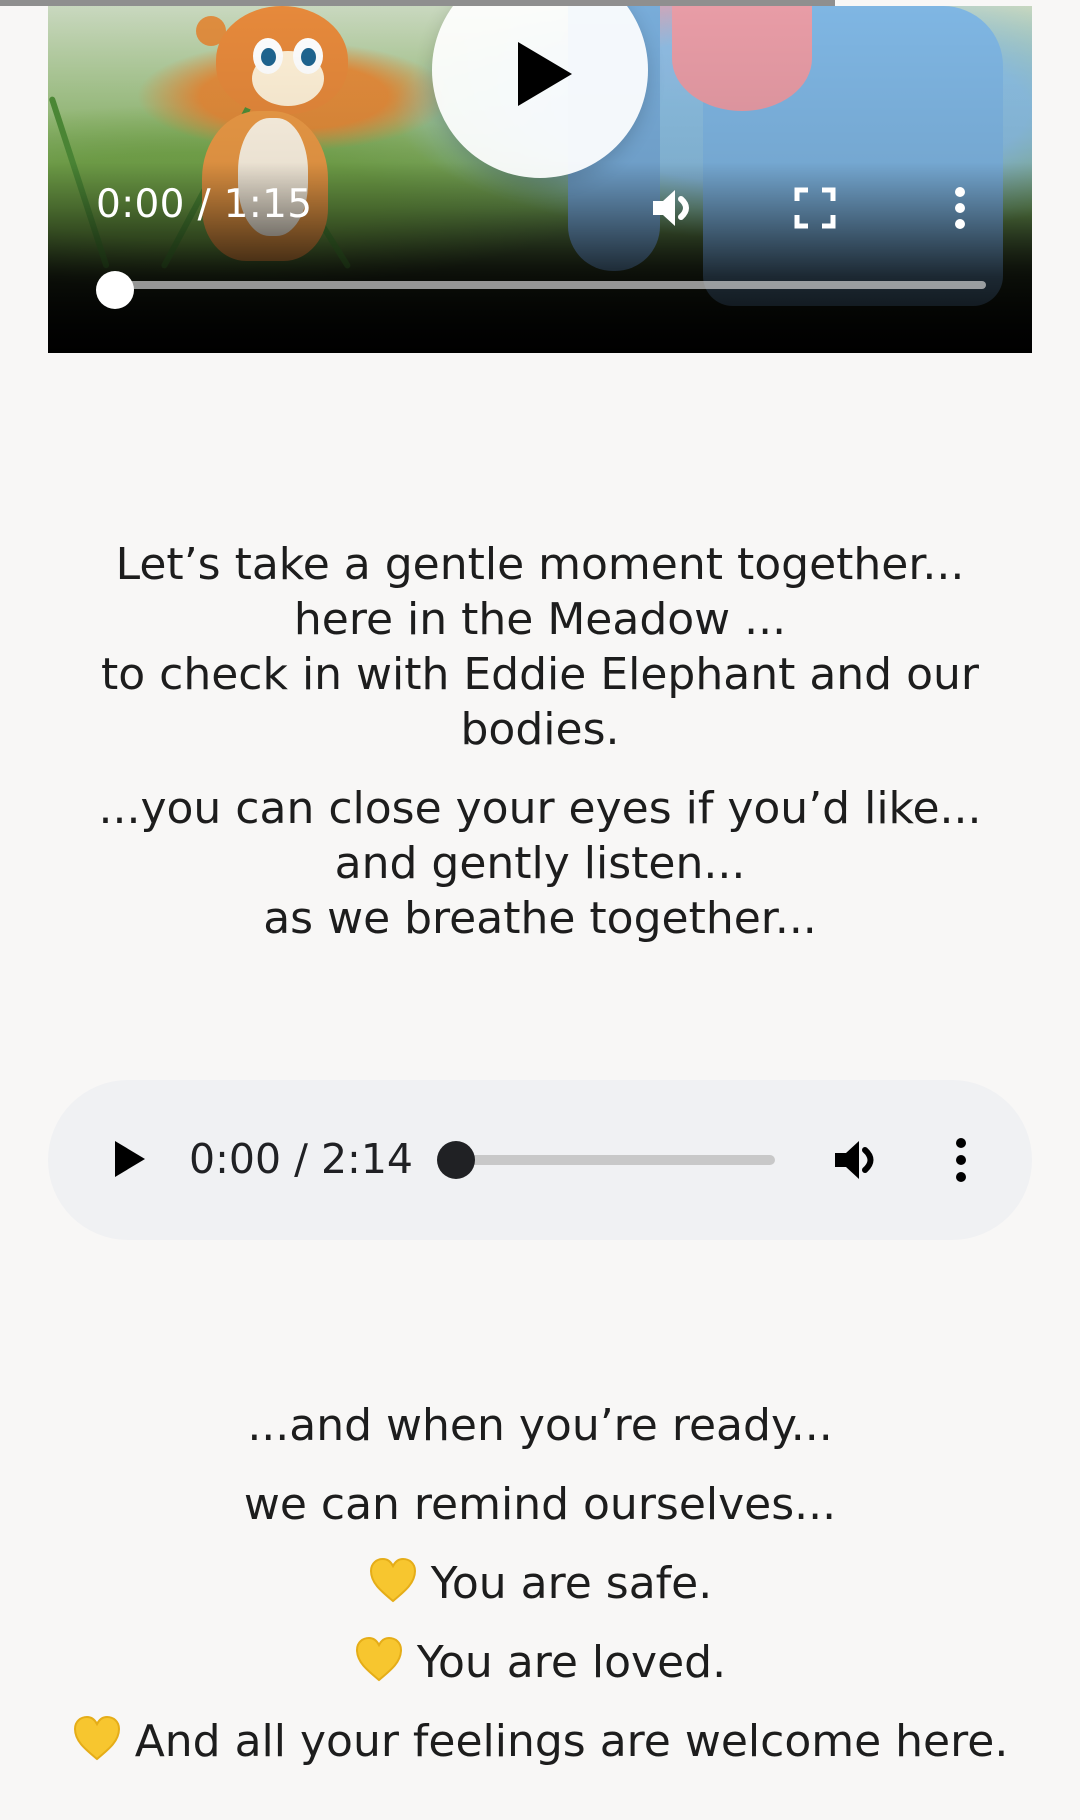  Describe the element at coordinates (549, 285) in the screenshot. I see `video-progress-track` at that location.